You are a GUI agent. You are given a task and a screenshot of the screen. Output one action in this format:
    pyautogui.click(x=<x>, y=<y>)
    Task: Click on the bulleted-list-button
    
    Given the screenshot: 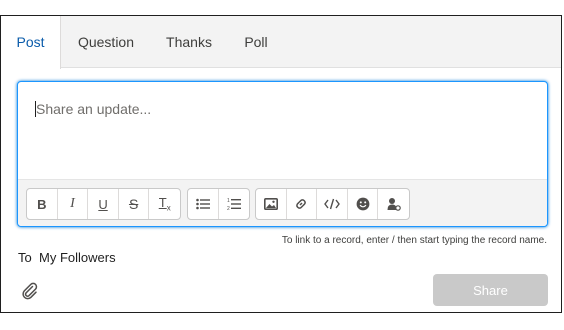 What is the action you would take?
    pyautogui.click(x=203, y=204)
    